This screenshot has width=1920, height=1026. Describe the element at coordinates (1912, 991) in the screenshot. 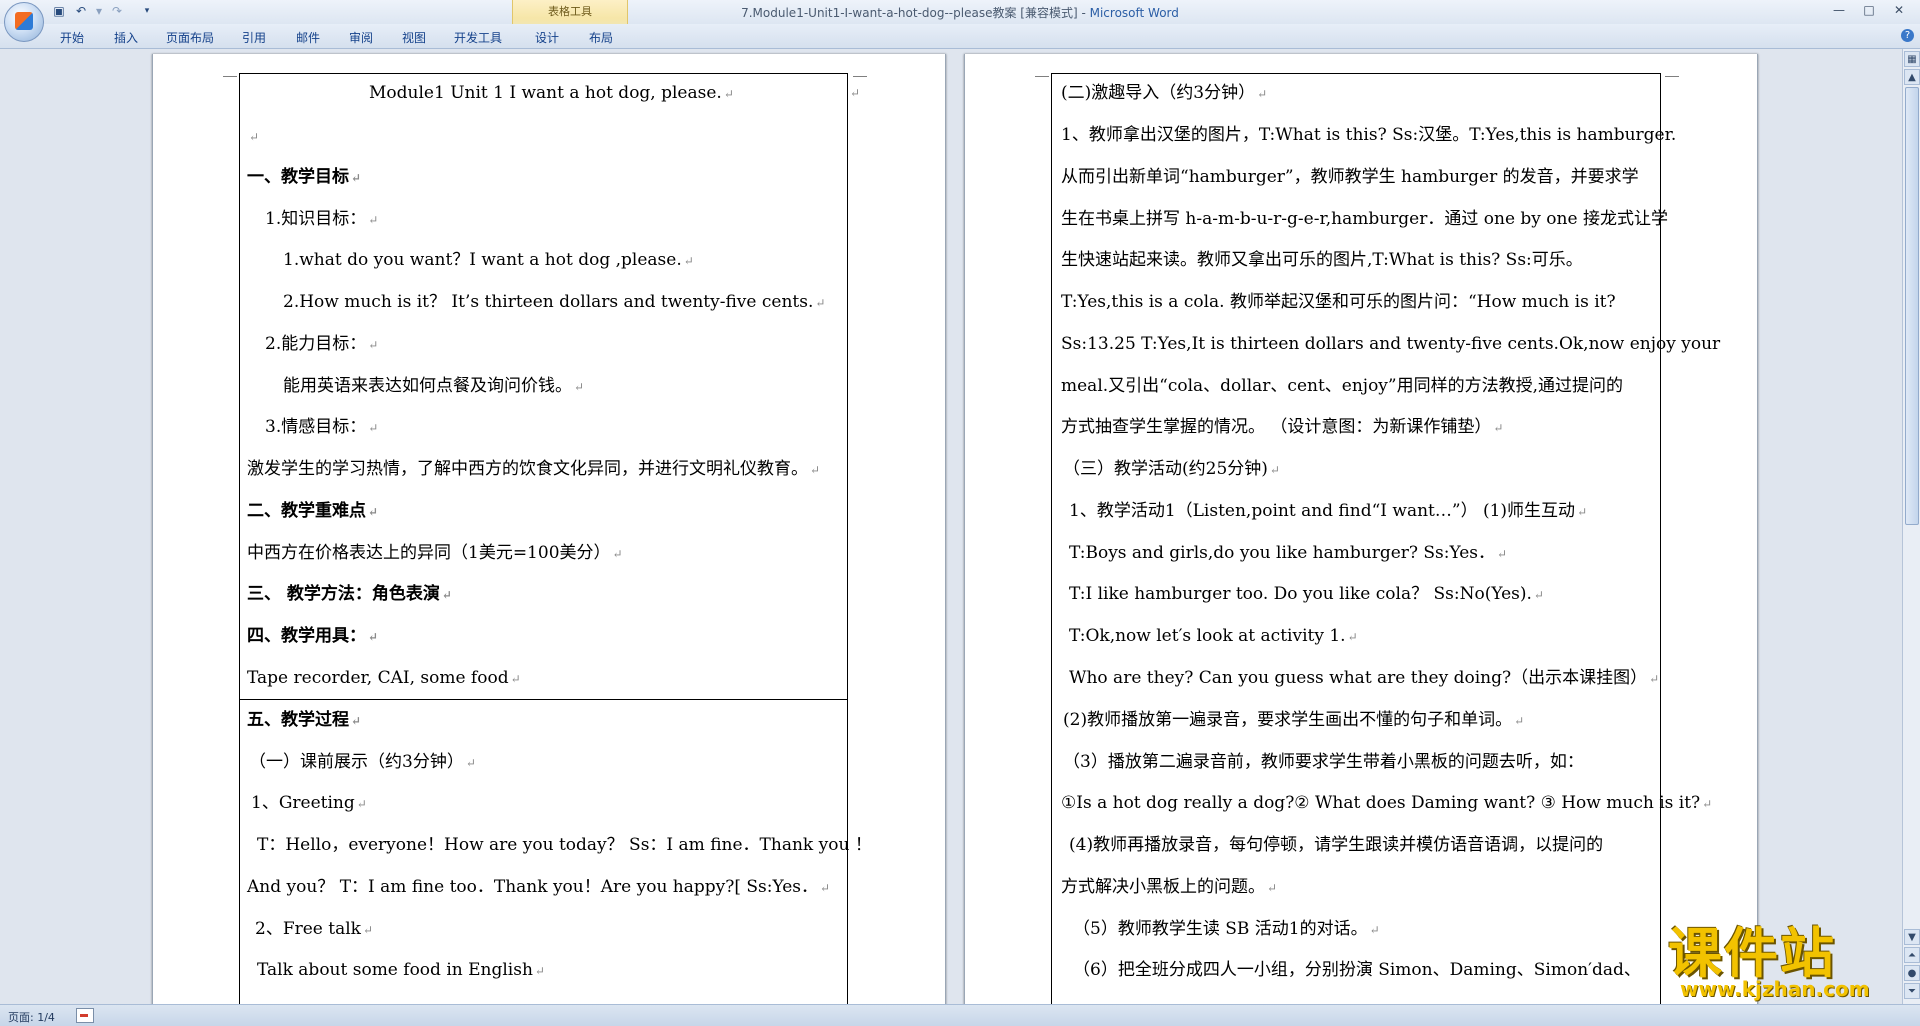

I see `next-page-icon: ⏷` at that location.